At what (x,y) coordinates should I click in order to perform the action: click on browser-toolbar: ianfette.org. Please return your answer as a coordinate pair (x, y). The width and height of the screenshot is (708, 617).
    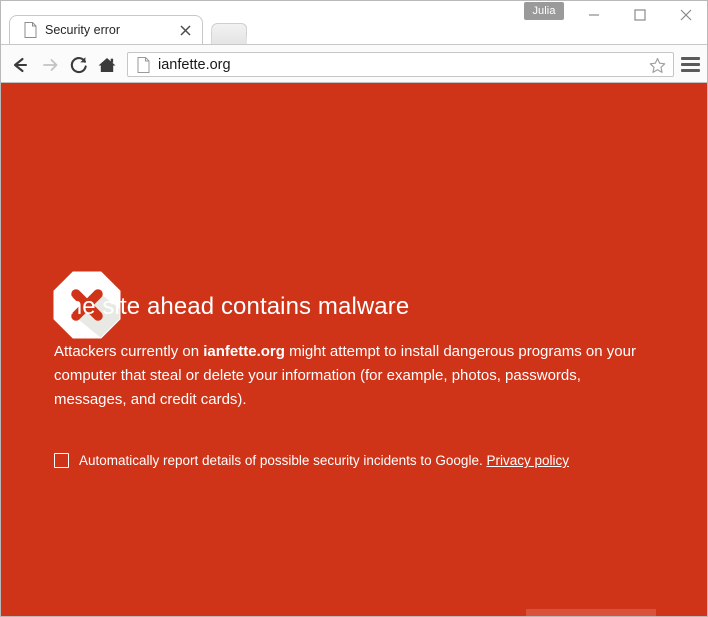
    Looking at the image, I should click on (354, 63).